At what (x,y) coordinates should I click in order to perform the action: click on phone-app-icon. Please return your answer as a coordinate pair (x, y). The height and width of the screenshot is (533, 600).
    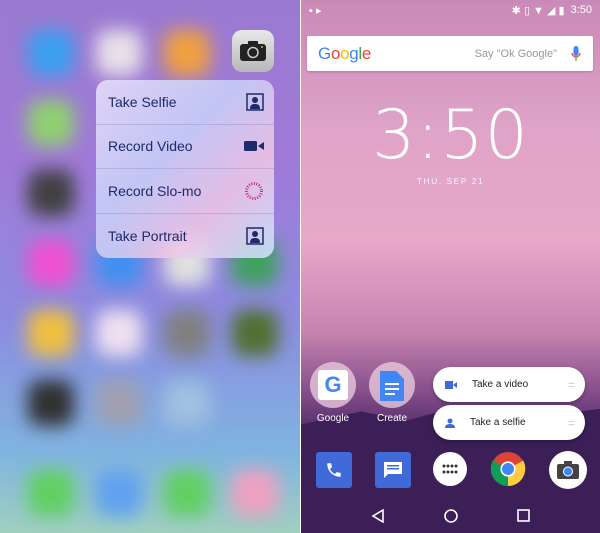
    Looking at the image, I should click on (334, 470).